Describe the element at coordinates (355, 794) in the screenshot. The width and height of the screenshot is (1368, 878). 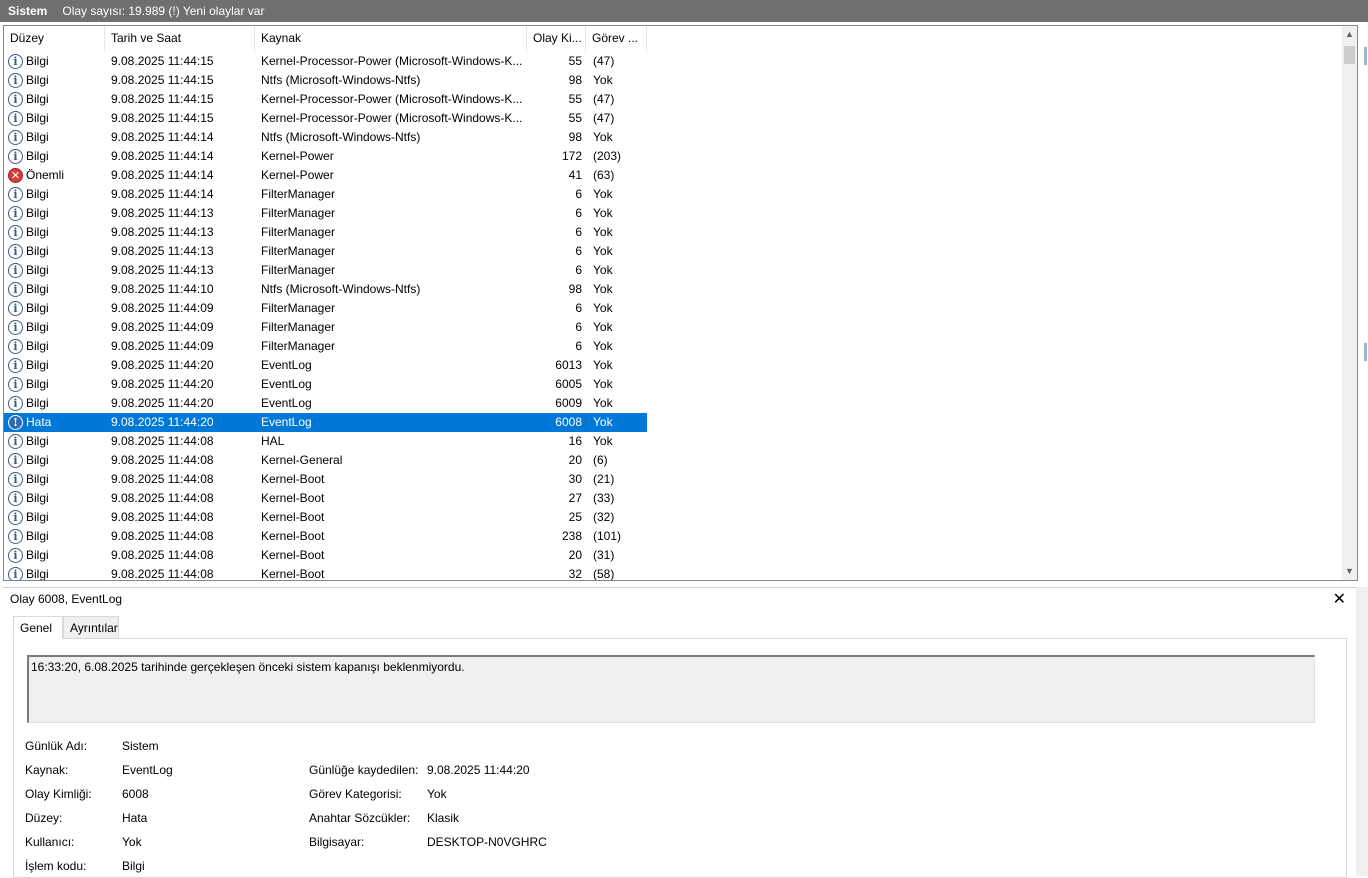
I see `task-category-label: Görev Kategorisi:` at that location.